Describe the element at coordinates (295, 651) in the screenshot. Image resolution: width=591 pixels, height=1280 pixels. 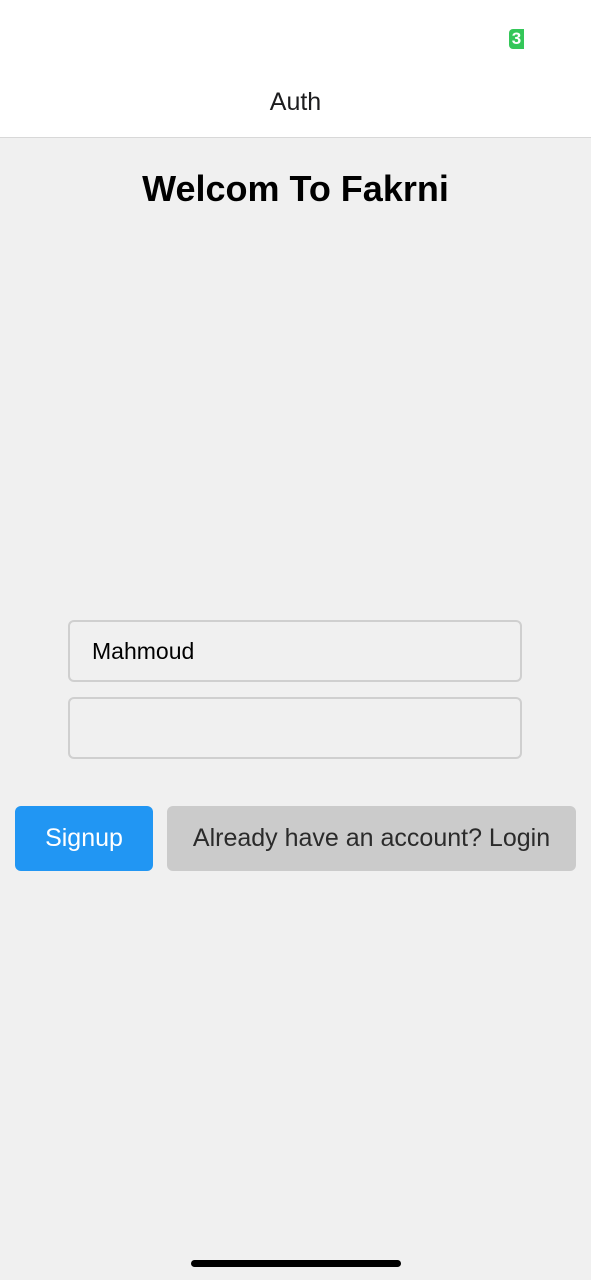
I see `username-input: Mahmoud` at that location.